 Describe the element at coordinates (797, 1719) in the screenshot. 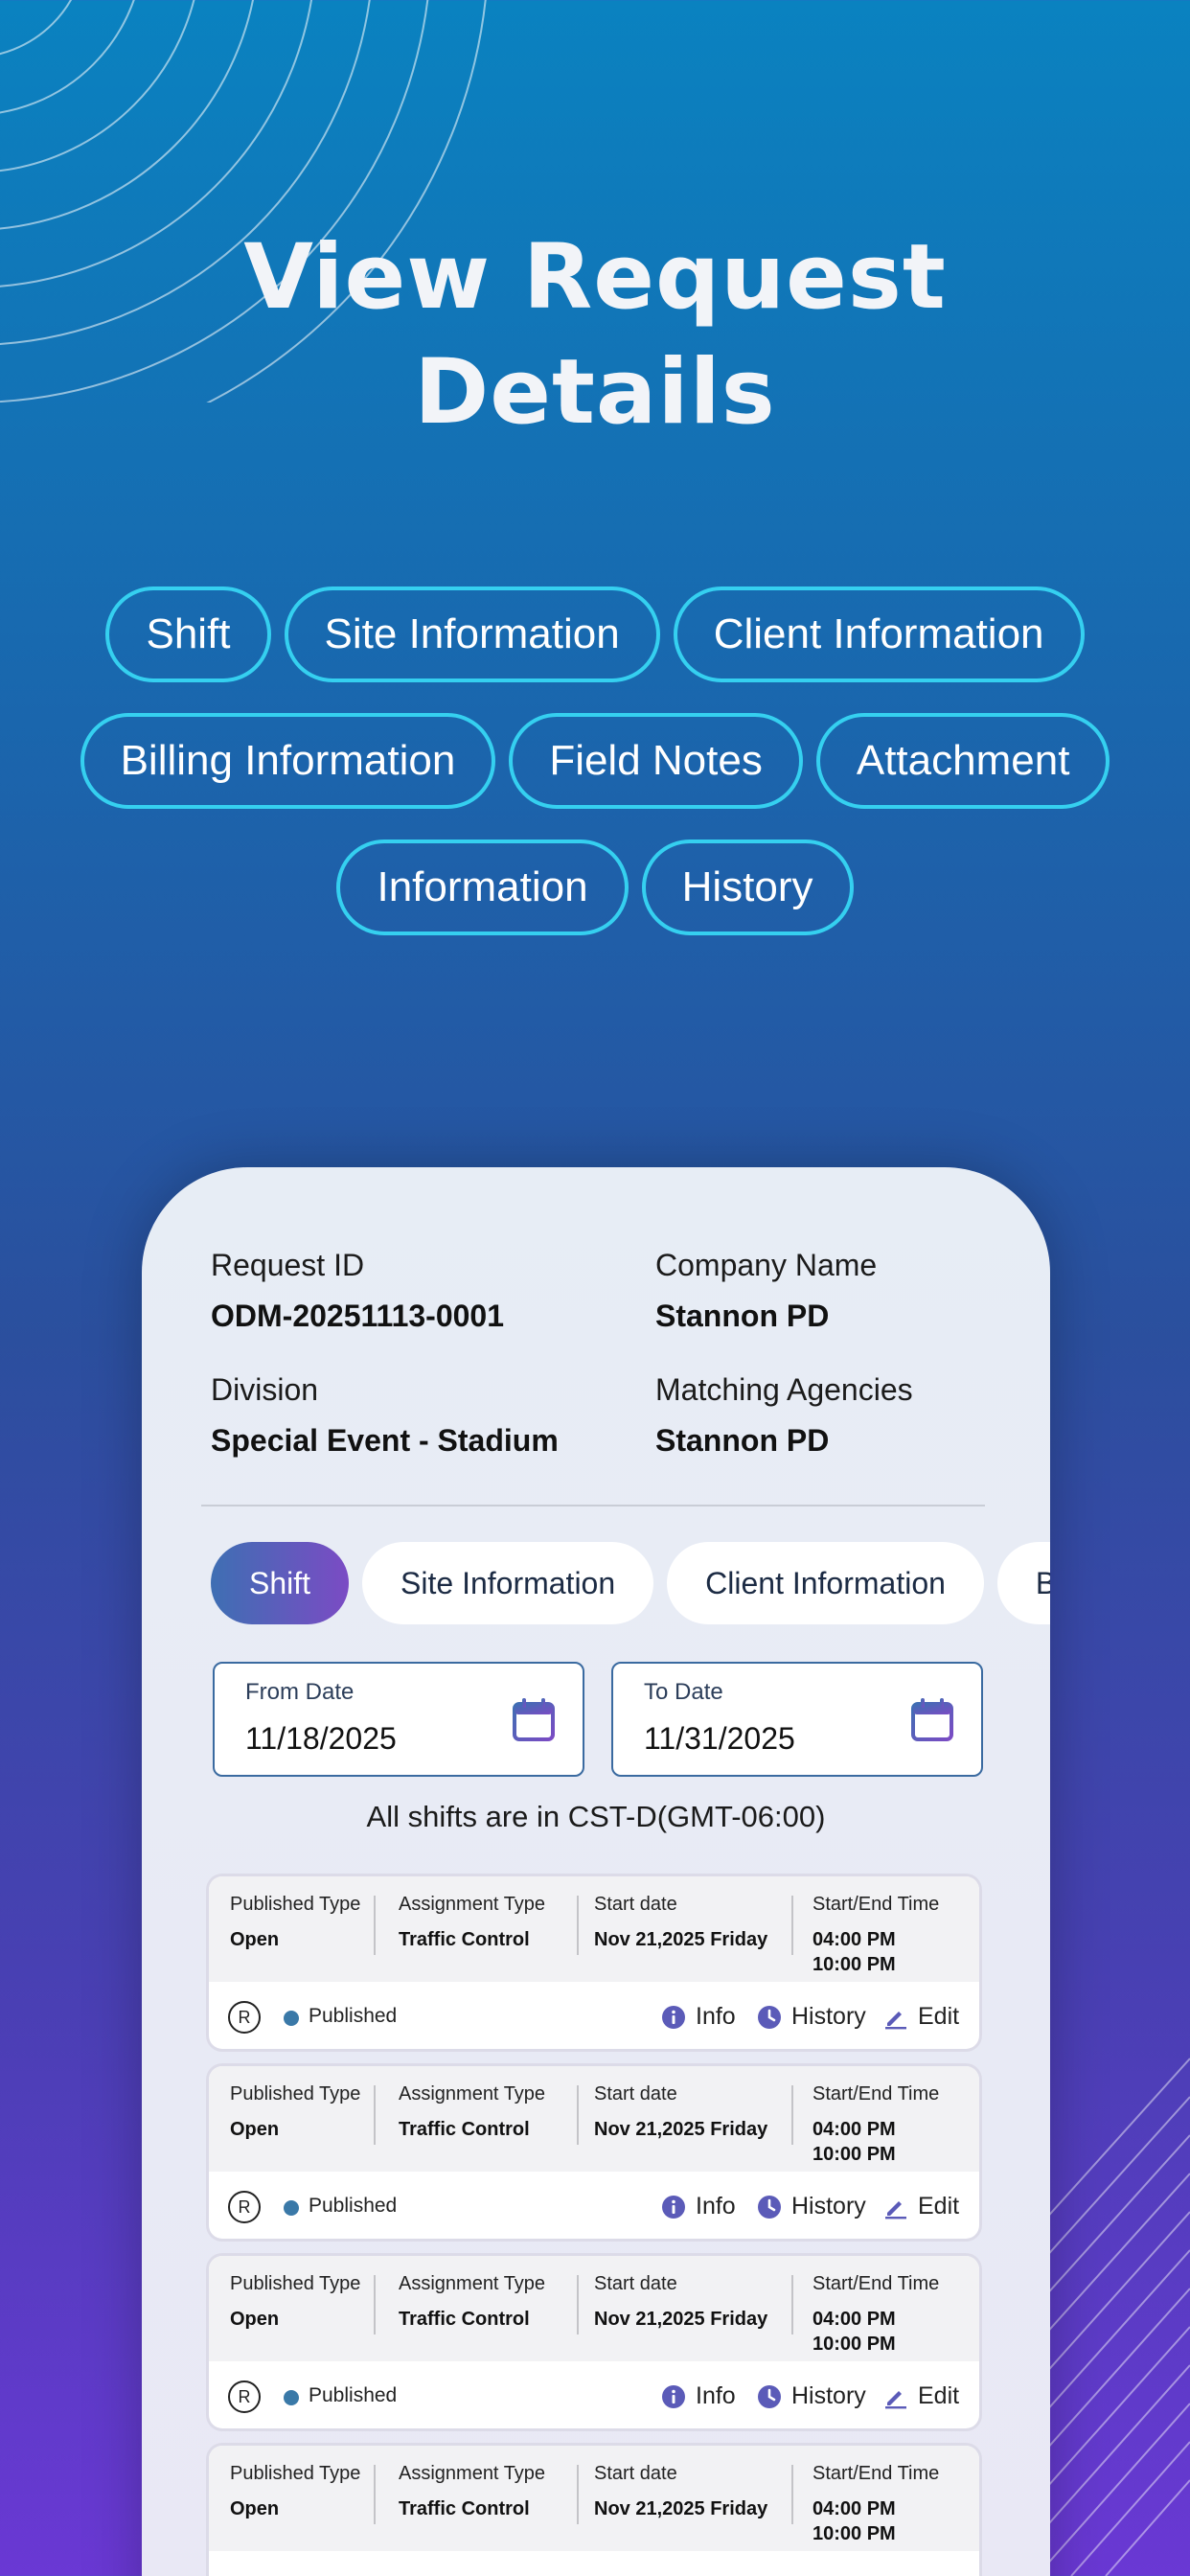

I see `to-date-field: To Date 11/31/2025` at that location.